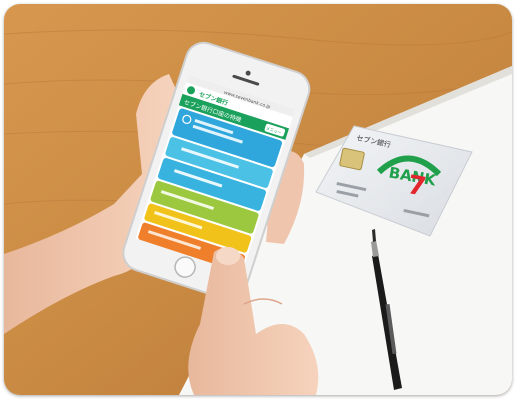 The width and height of the screenshot is (516, 399). I want to click on ic-chip, so click(352, 159).